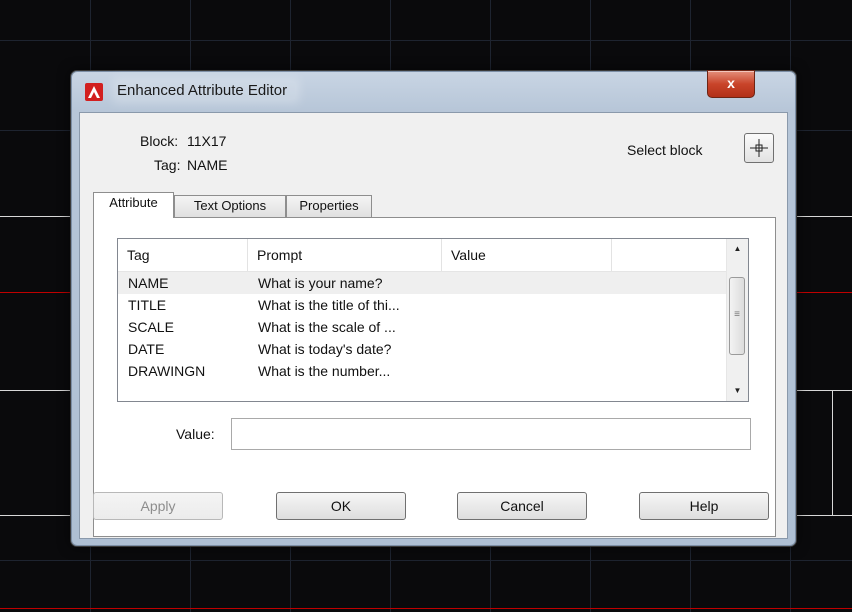 The image size is (852, 612). Describe the element at coordinates (527, 255) in the screenshot. I see `column-header-value: Value` at that location.